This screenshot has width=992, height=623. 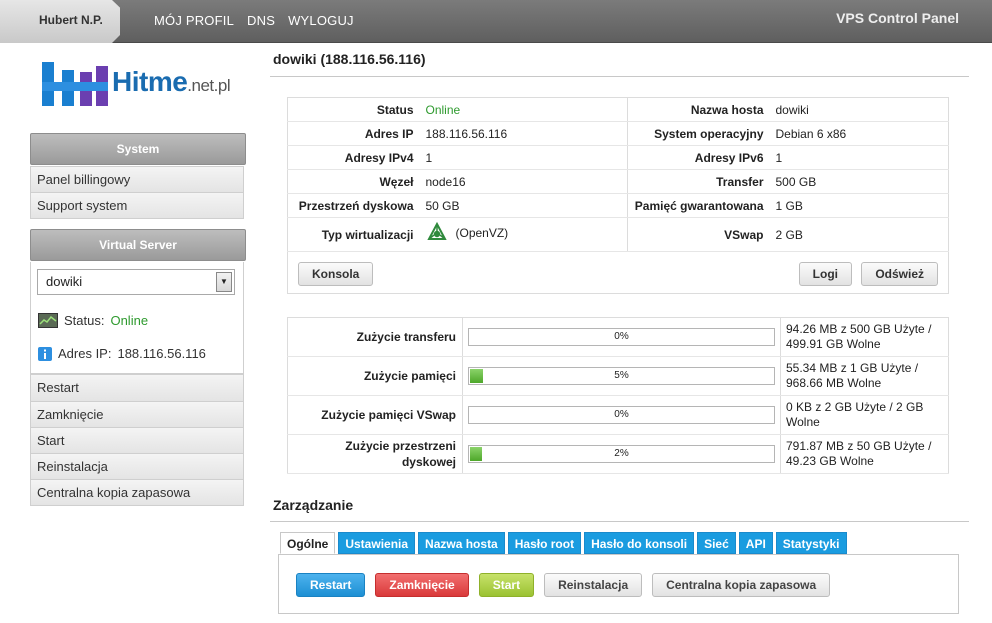 I want to click on sidebar-item-support: Support system, so click(x=137, y=205).